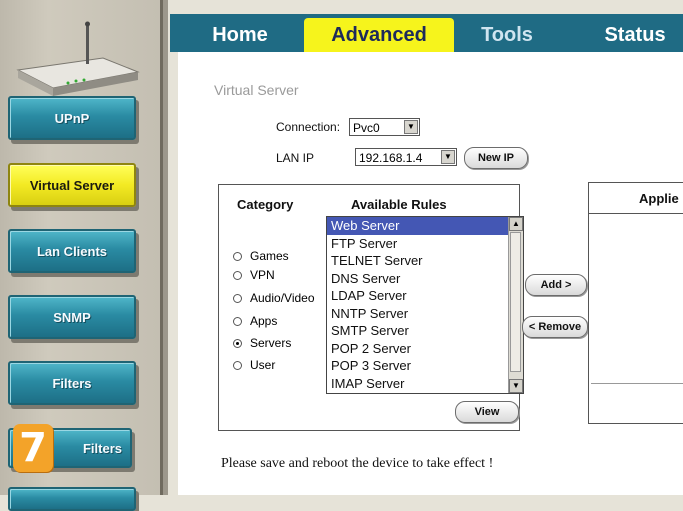 Image resolution: width=683 pixels, height=511 pixels. What do you see at coordinates (425, 349) in the screenshot?
I see `list-item: POP 2 Server` at bounding box center [425, 349].